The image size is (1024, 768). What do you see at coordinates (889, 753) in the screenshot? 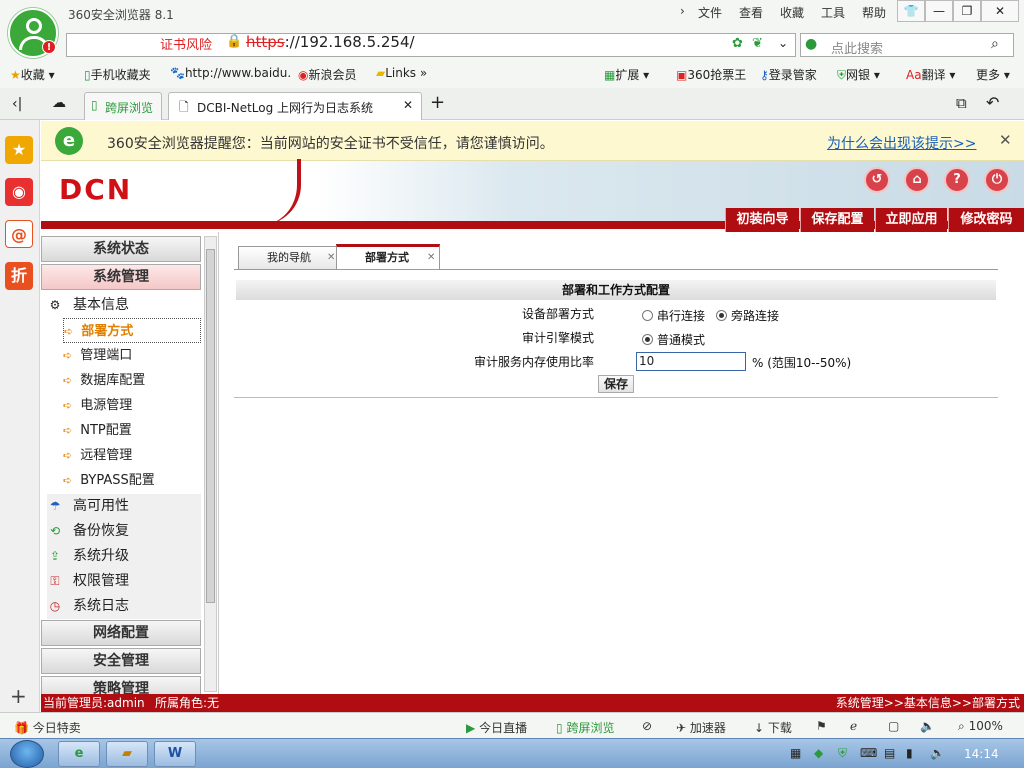
I see `tray-clipboard-icon: ▤` at bounding box center [889, 753].